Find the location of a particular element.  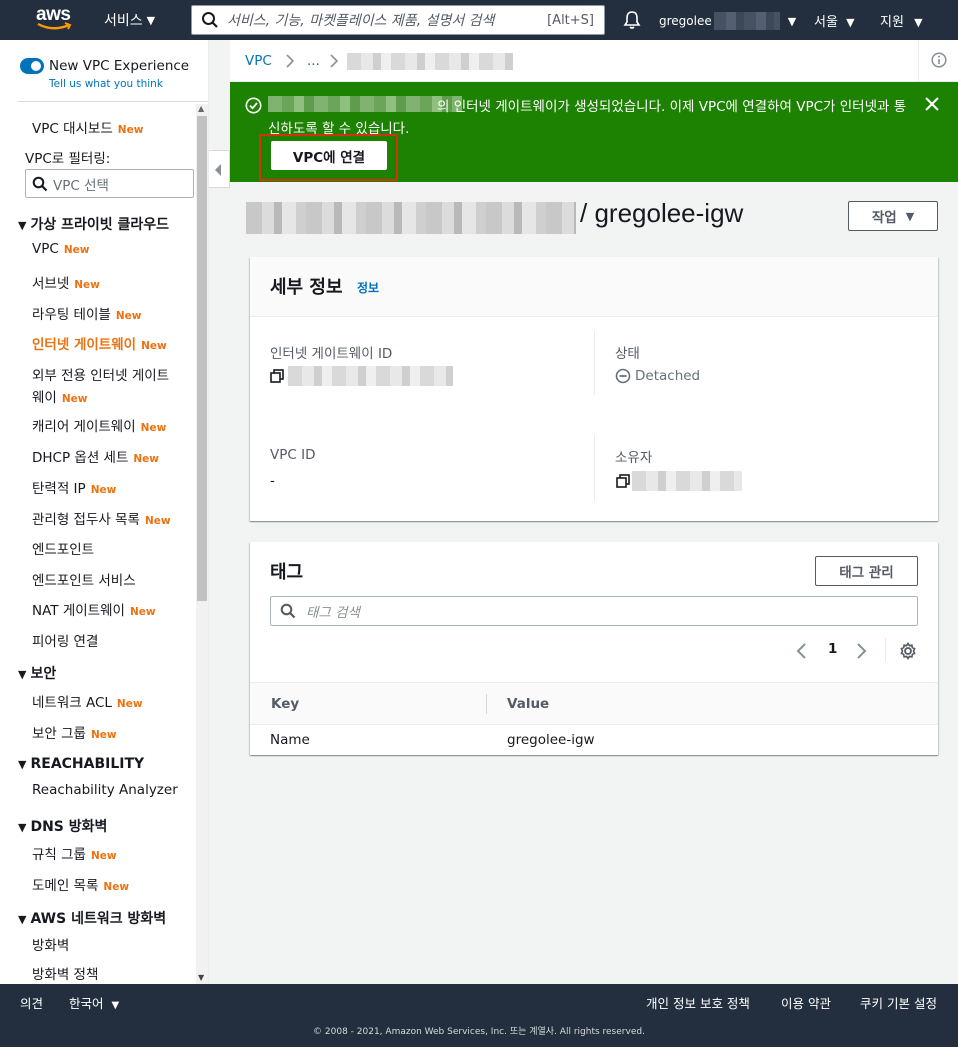

section-virtual-private-cloud: ▼ 가상 프라이빗 클라우드 is located at coordinates (93, 224).